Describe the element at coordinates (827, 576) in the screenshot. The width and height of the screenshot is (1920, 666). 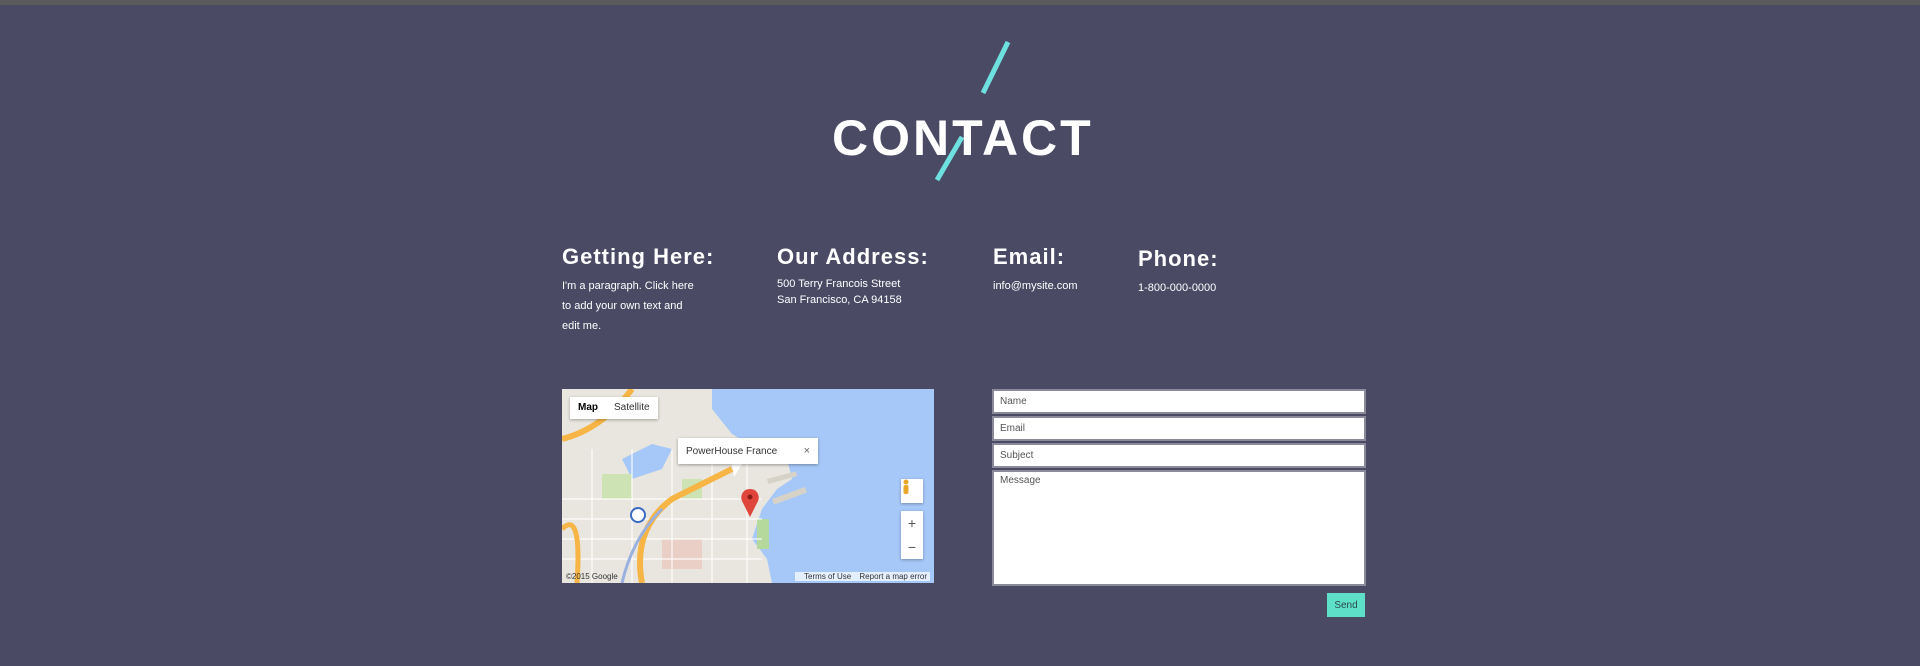
I see `terms-link: Terms of Use` at that location.